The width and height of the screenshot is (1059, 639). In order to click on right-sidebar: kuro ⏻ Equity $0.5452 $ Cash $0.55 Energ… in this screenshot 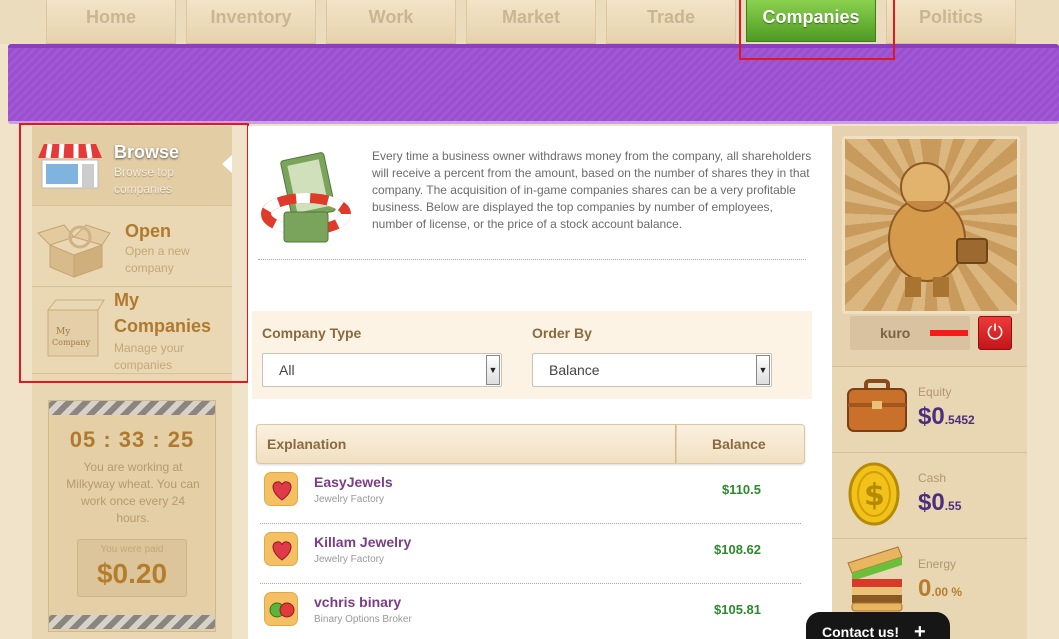, I will do `click(929, 382)`.